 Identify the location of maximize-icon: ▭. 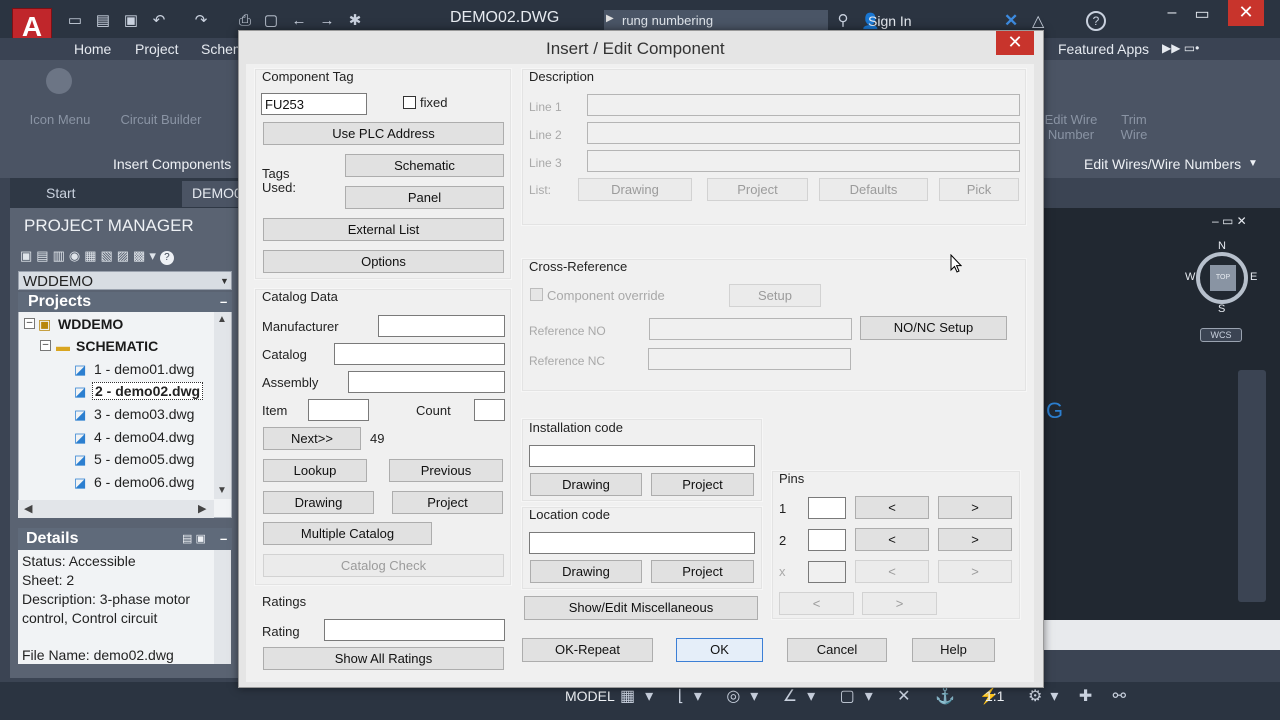
(1202, 14).